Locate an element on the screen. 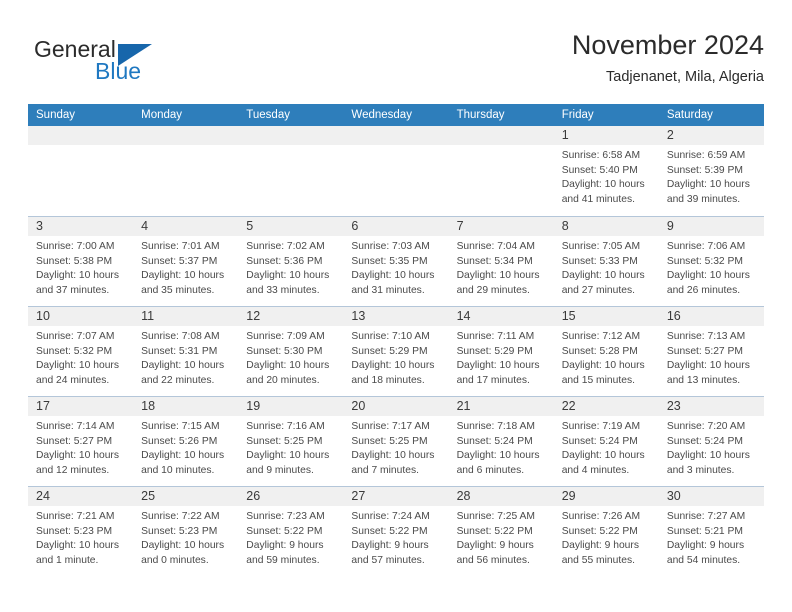 The width and height of the screenshot is (792, 612). day-detail-line: Sunset: 5:25 PM is located at coordinates (284, 441).